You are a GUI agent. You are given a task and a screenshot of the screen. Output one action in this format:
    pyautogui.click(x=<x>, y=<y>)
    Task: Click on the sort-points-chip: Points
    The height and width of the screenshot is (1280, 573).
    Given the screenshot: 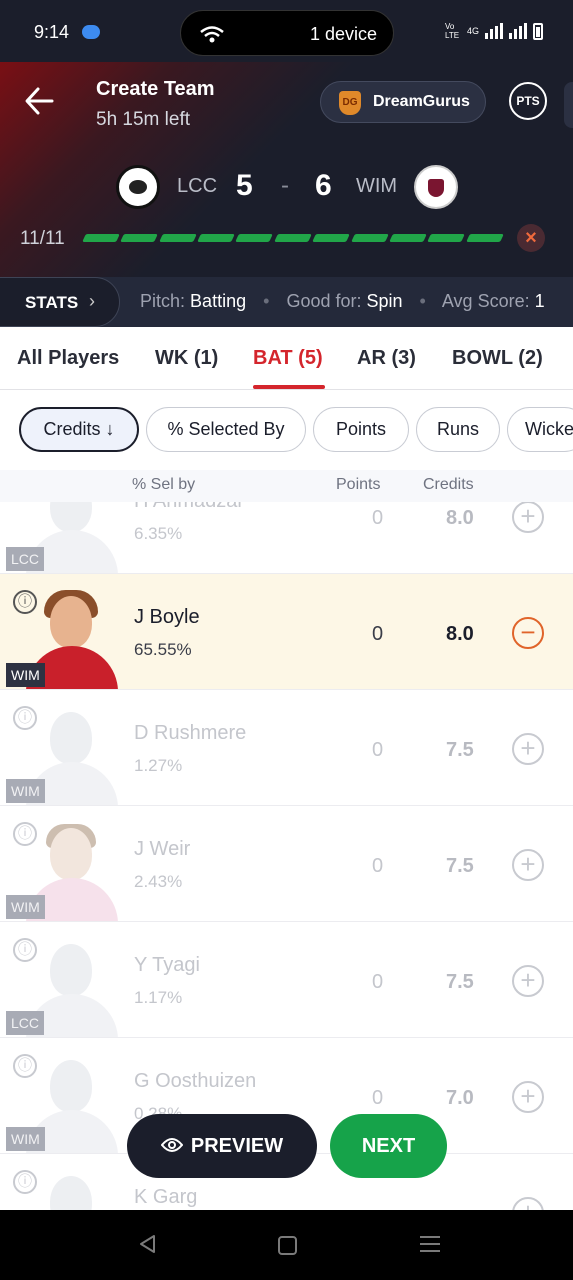 What is the action you would take?
    pyautogui.click(x=361, y=429)
    